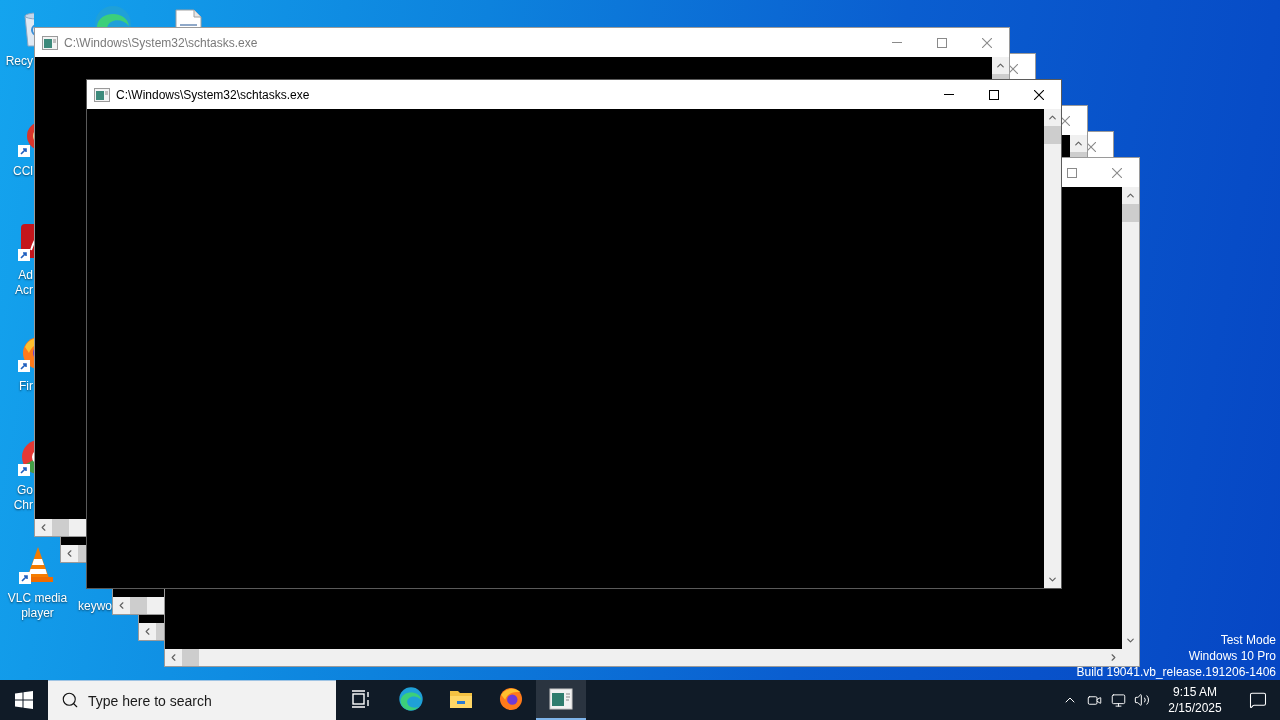  What do you see at coordinates (948, 94) in the screenshot?
I see `minimize-icon` at bounding box center [948, 94].